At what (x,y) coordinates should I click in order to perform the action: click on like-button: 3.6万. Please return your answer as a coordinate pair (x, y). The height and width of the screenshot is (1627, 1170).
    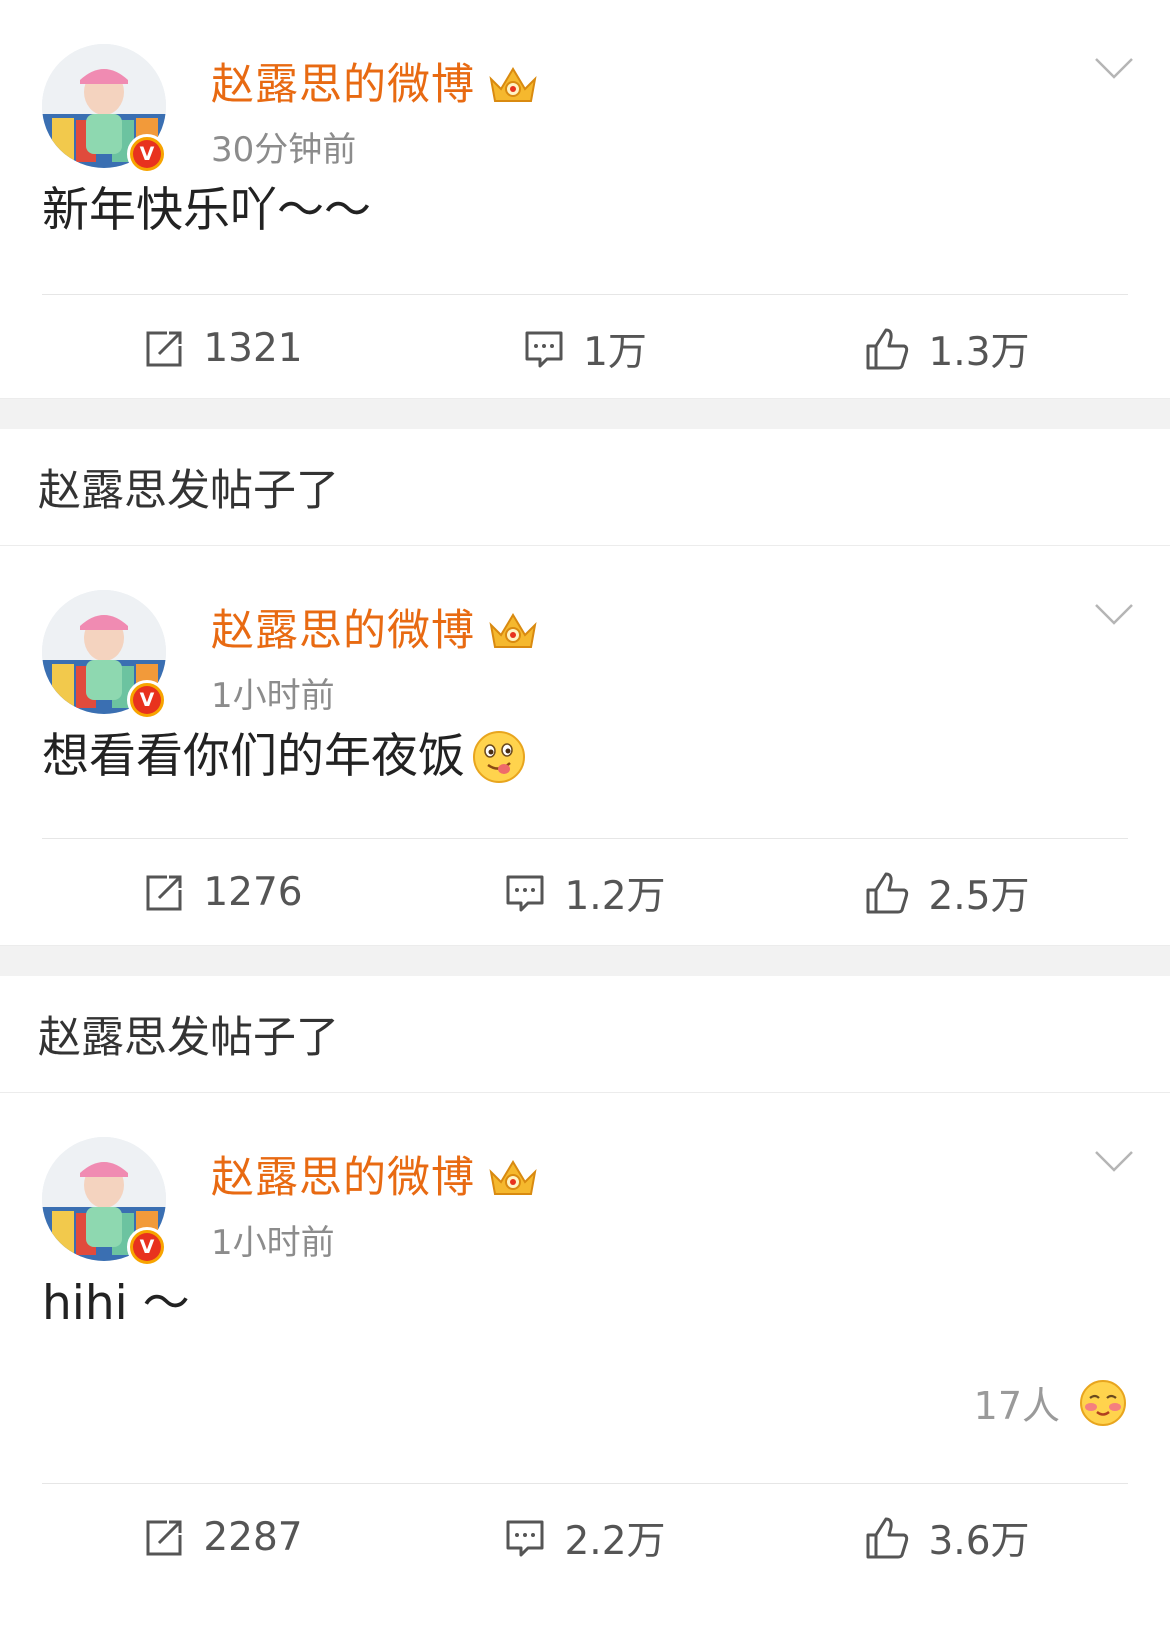
    Looking at the image, I should click on (947, 1538).